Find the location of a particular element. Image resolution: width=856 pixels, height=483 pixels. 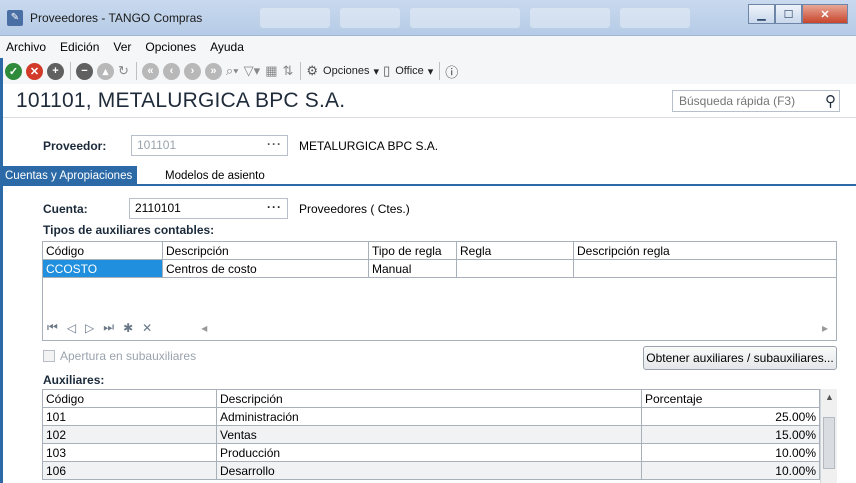

table-row: 102 Ventas 15.00% is located at coordinates (431, 434).